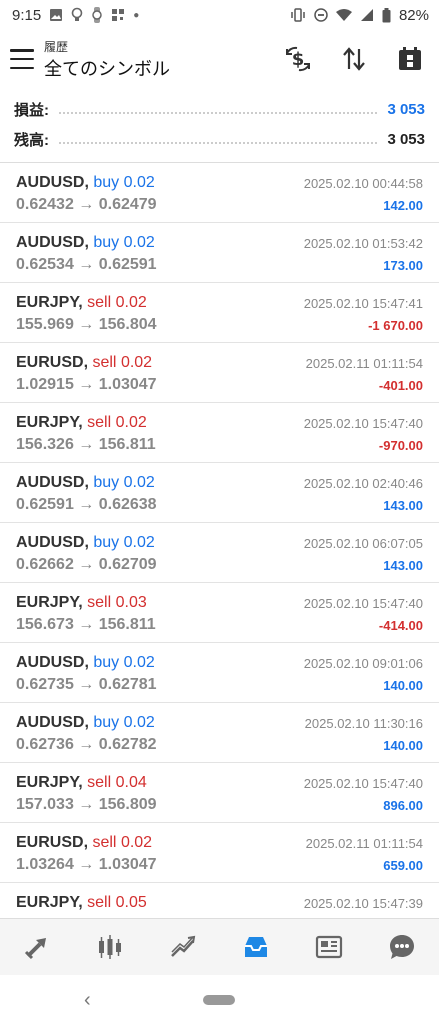 The width and height of the screenshot is (439, 1024). I want to click on trade-time: 2025.02.10 00:44:58, so click(363, 183).